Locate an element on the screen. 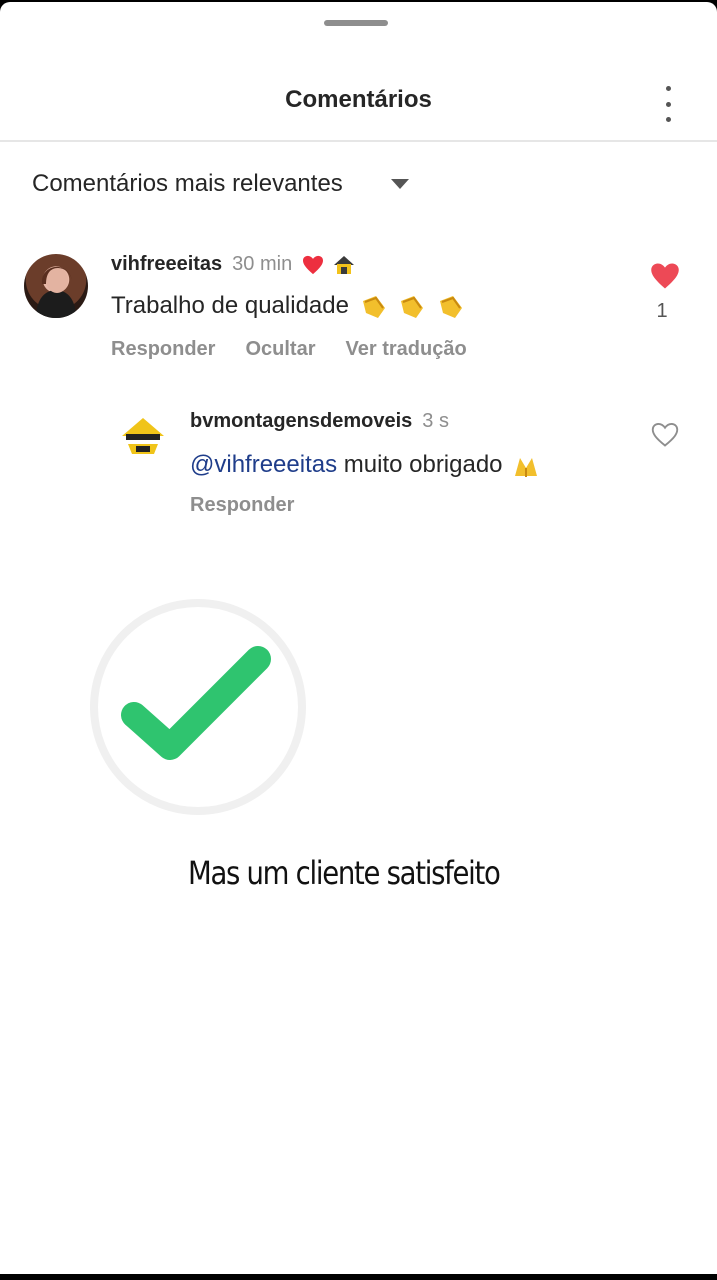 The image size is (717, 1280). header-divider is located at coordinates (358, 141).